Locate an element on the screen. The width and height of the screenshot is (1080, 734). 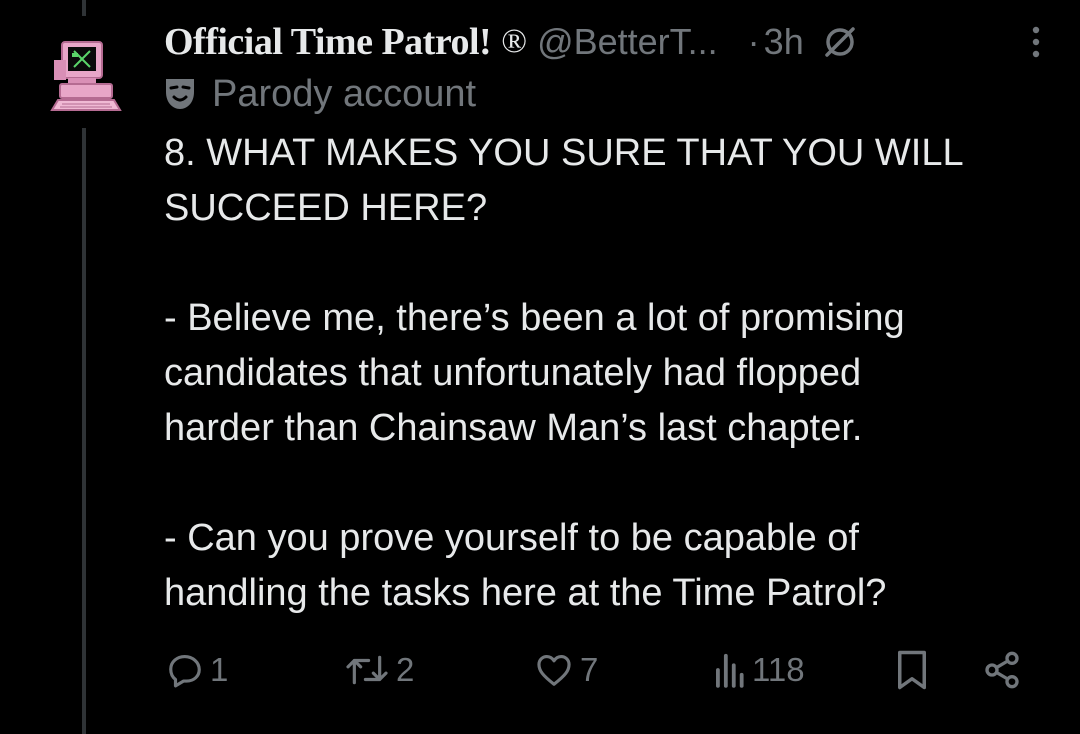
views-button: 118 is located at coordinates (758, 670).